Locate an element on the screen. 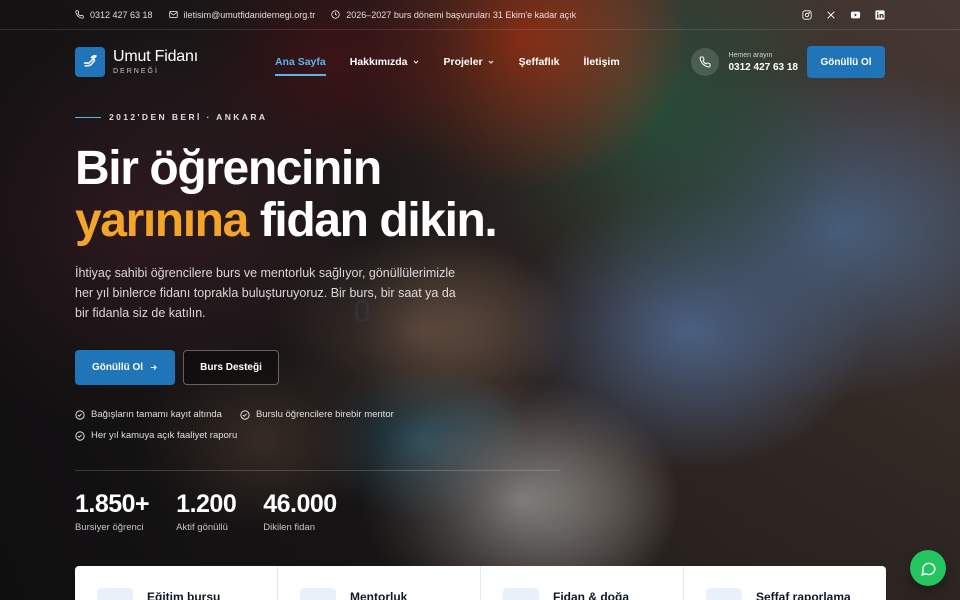  x-icon is located at coordinates (831, 15).